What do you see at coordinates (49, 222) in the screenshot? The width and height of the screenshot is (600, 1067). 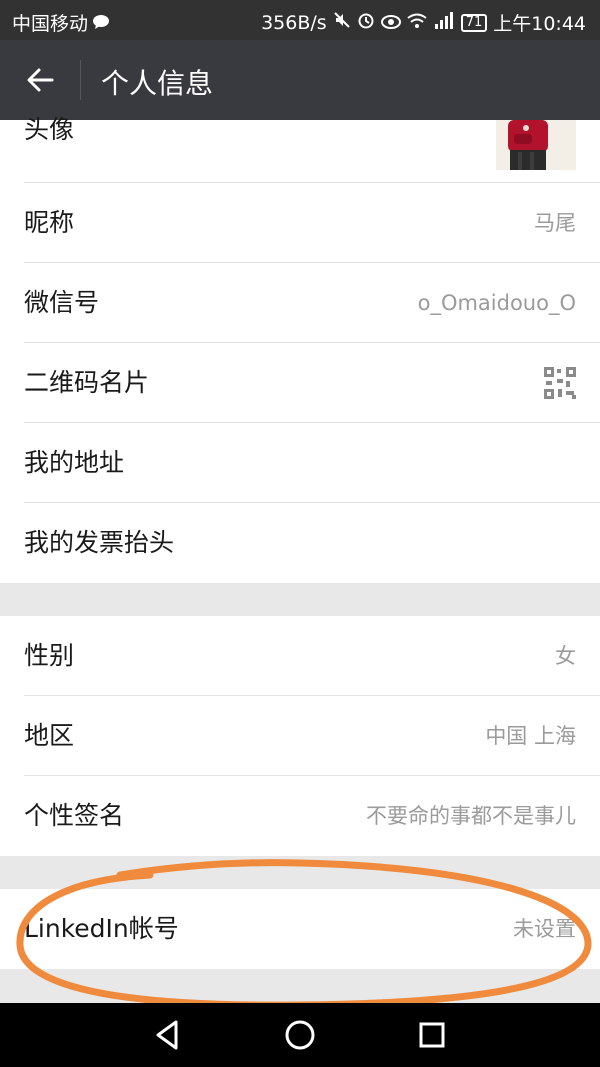 I see `nickname-label: 昵称` at bounding box center [49, 222].